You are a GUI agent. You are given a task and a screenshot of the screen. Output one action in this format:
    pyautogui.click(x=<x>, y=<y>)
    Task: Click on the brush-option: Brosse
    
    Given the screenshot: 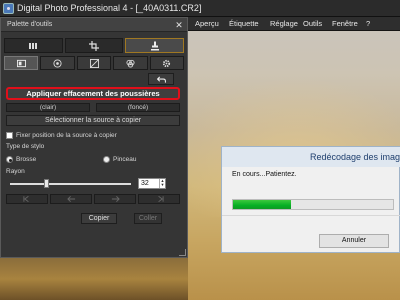 What is the action you would take?
    pyautogui.click(x=21, y=159)
    